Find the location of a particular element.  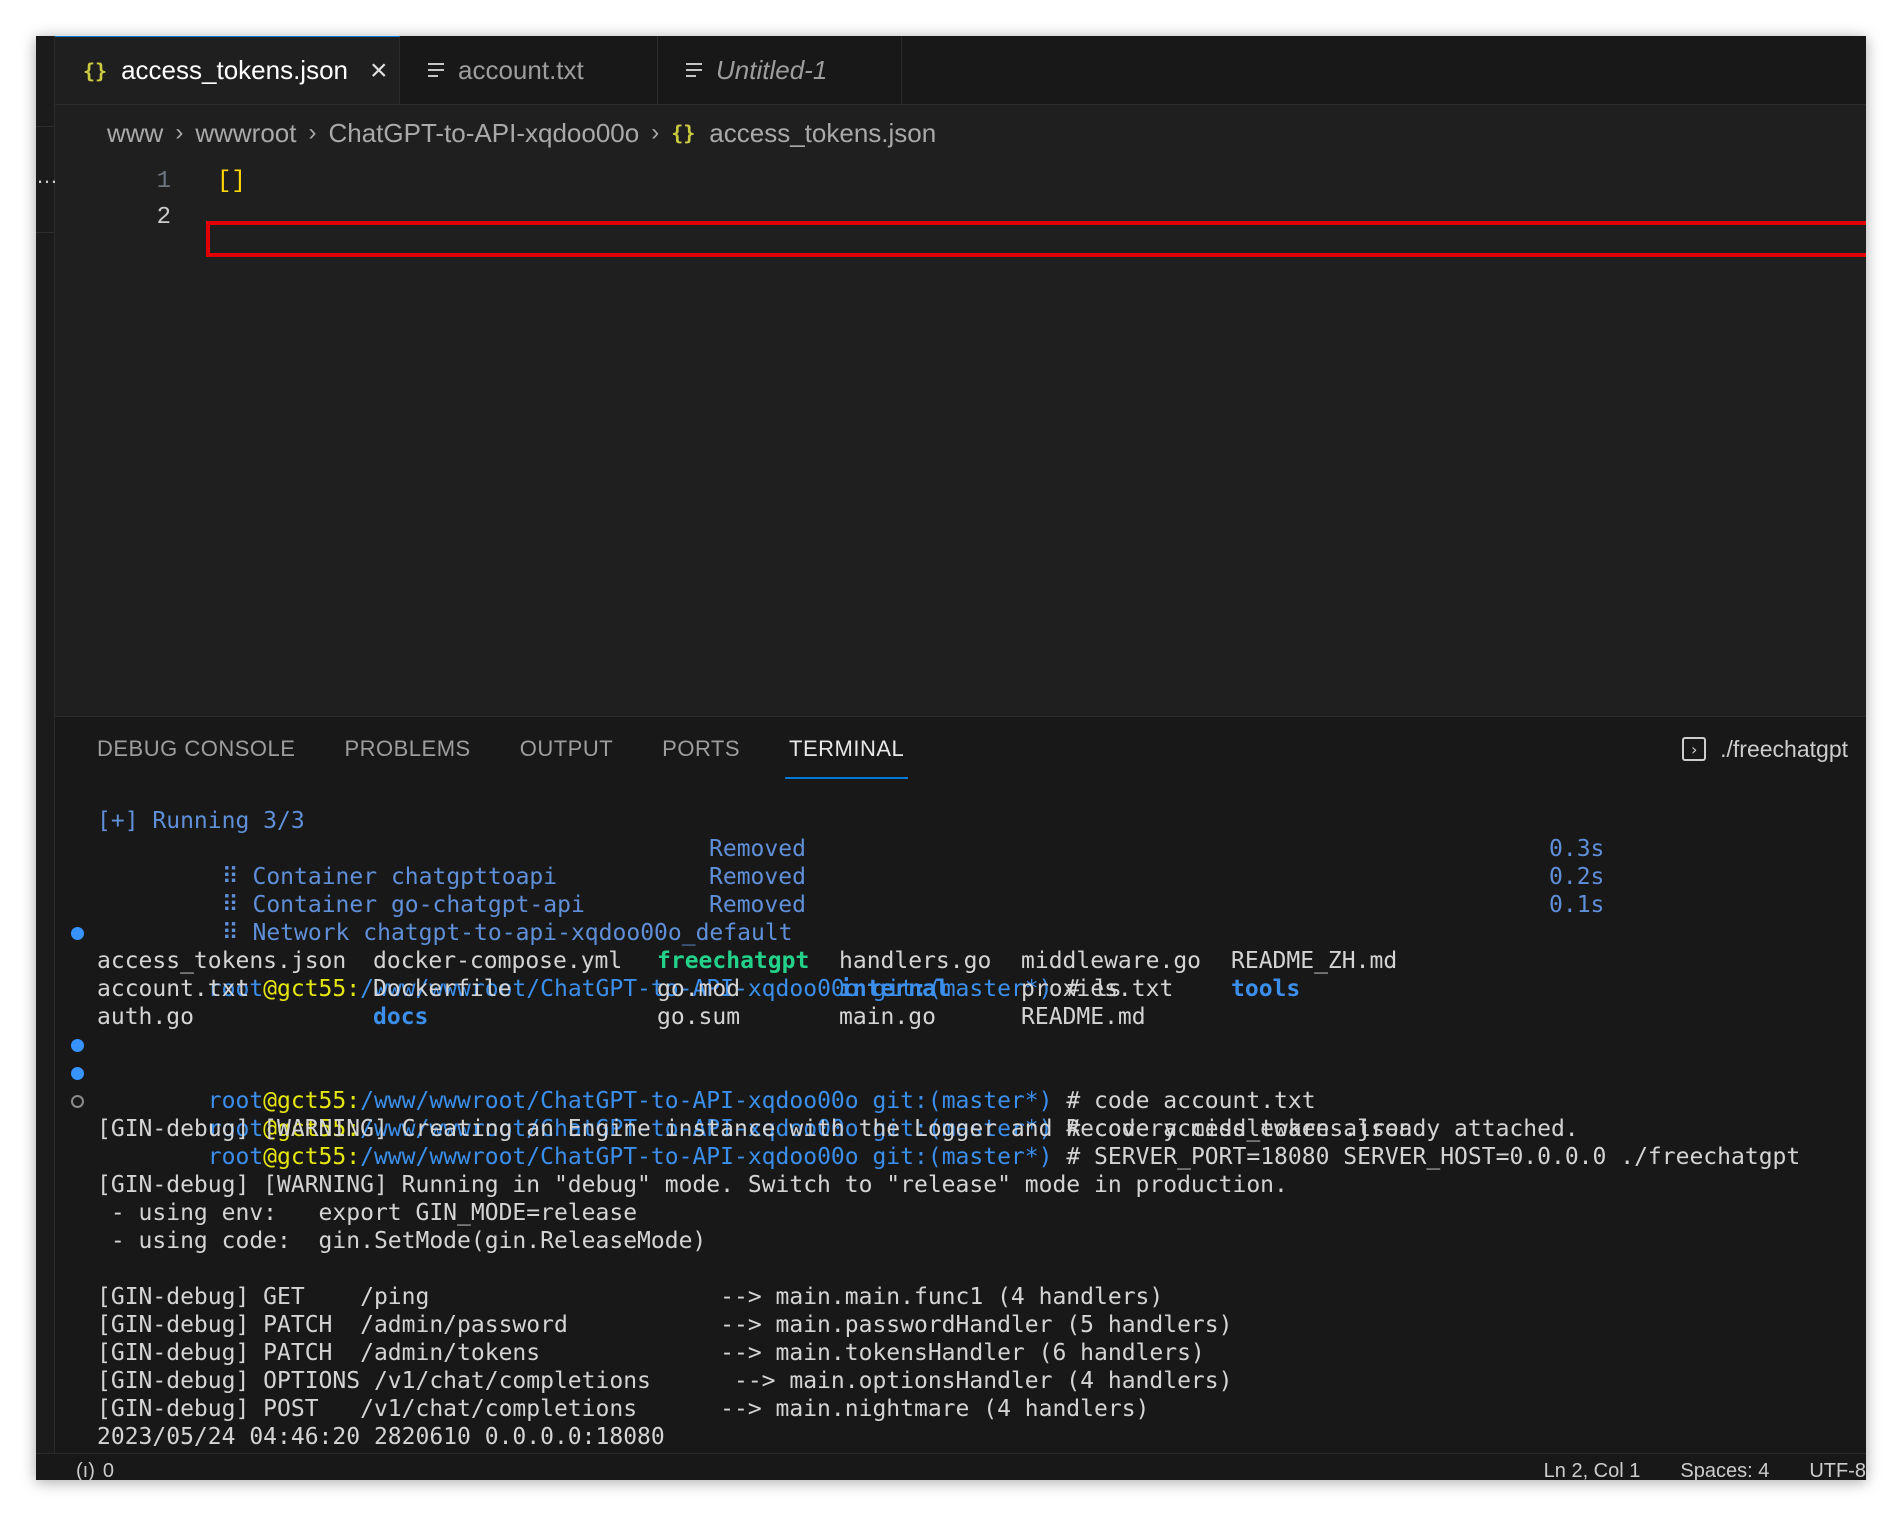

ls-file: access_tokens.json is located at coordinates (222, 961).